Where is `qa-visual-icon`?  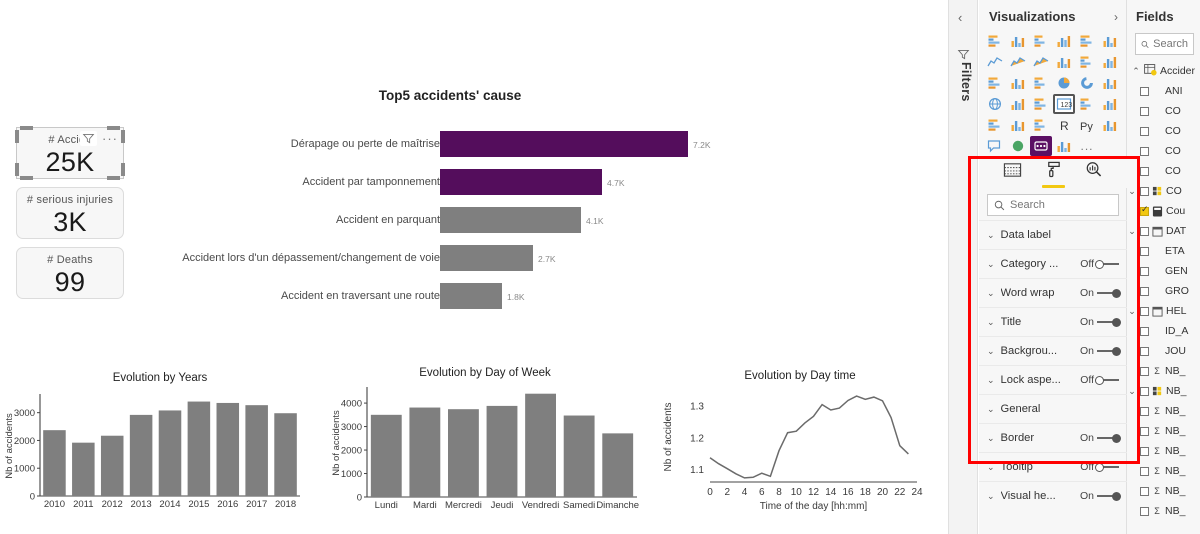 qa-visual-icon is located at coordinates (995, 146).